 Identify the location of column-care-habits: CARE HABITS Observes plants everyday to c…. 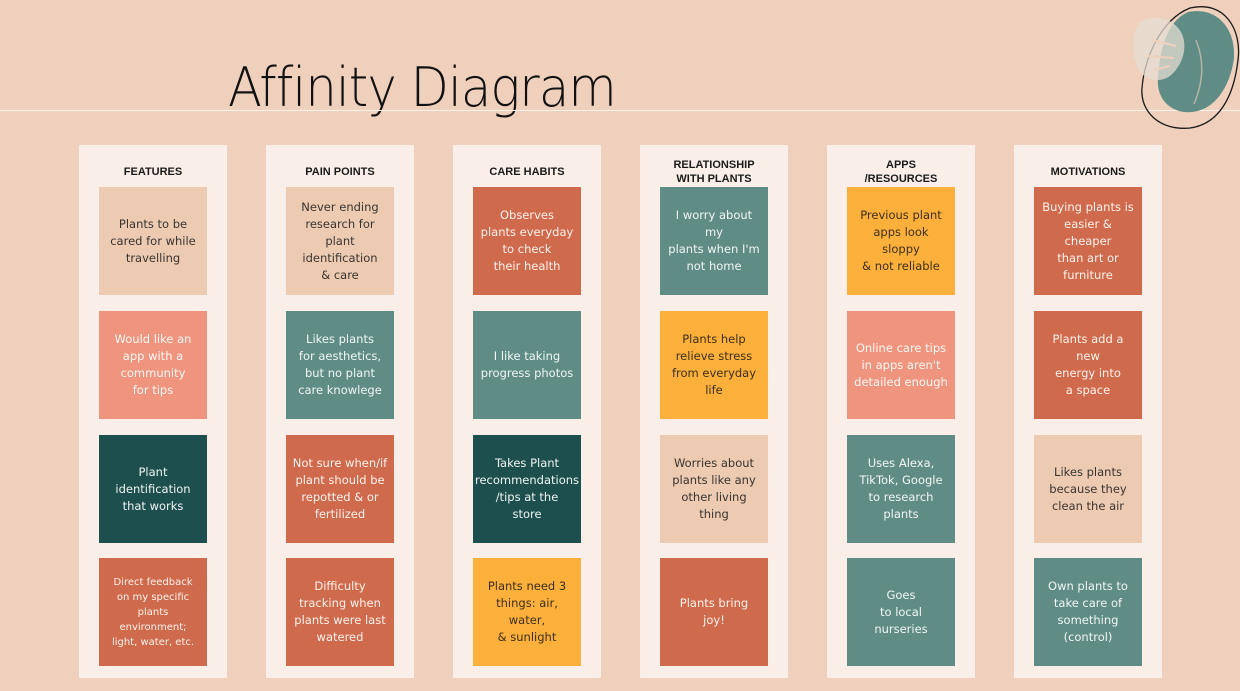
(527, 411).